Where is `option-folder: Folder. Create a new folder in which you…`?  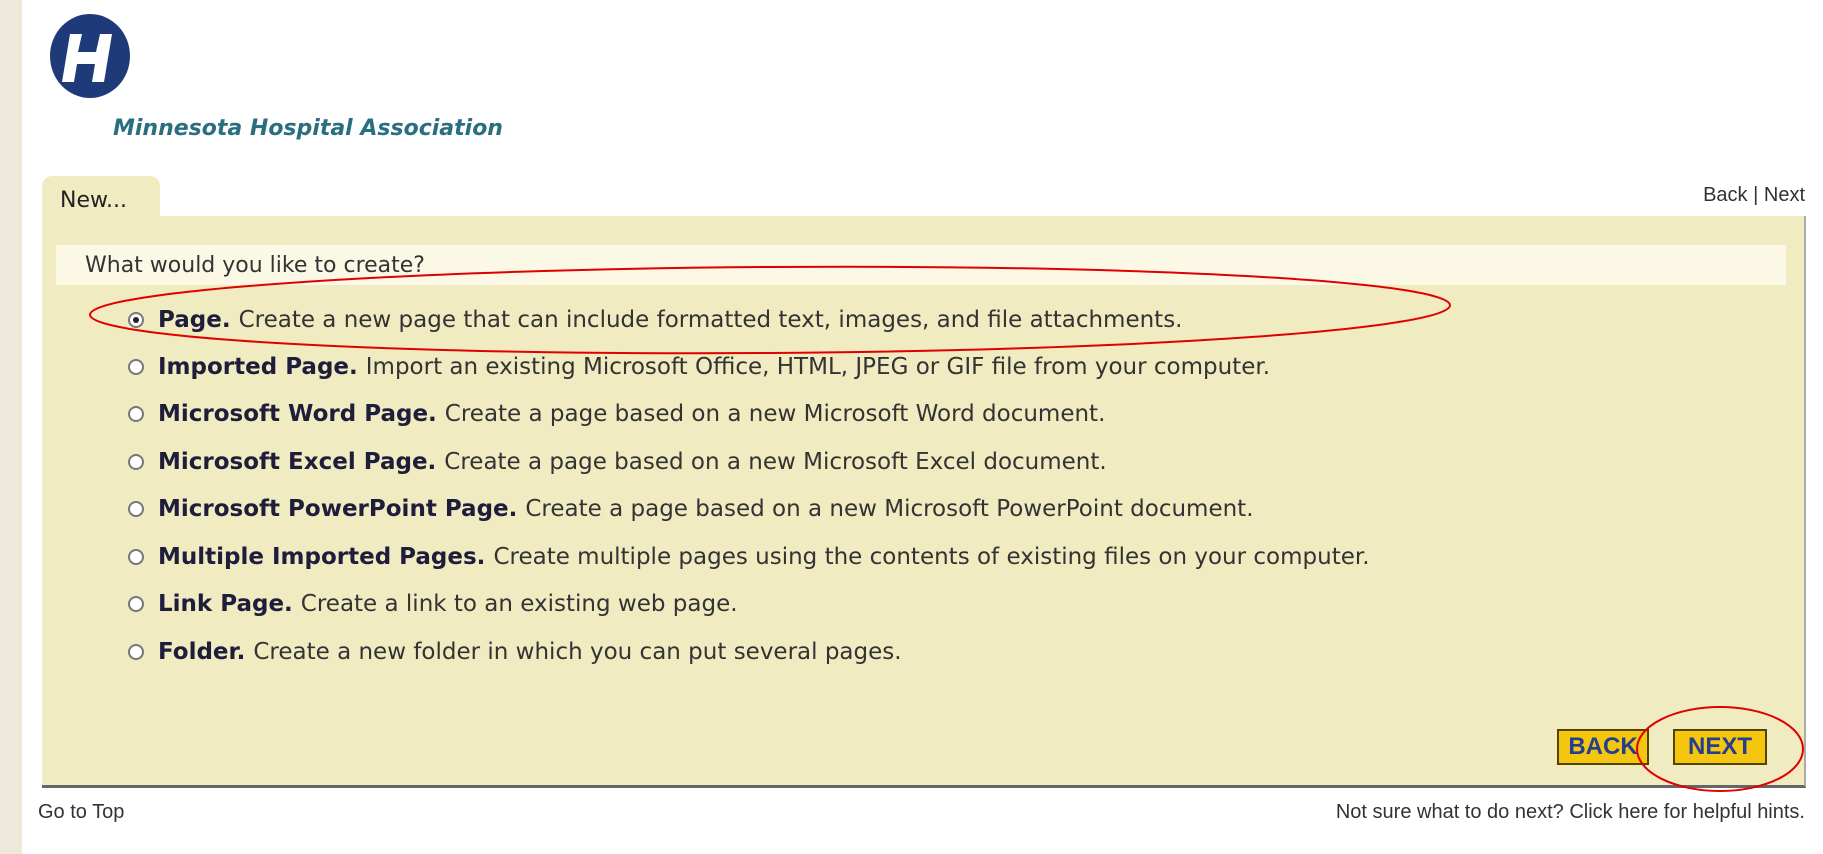
option-folder: Folder. Create a new folder in which you… is located at coordinates (515, 652).